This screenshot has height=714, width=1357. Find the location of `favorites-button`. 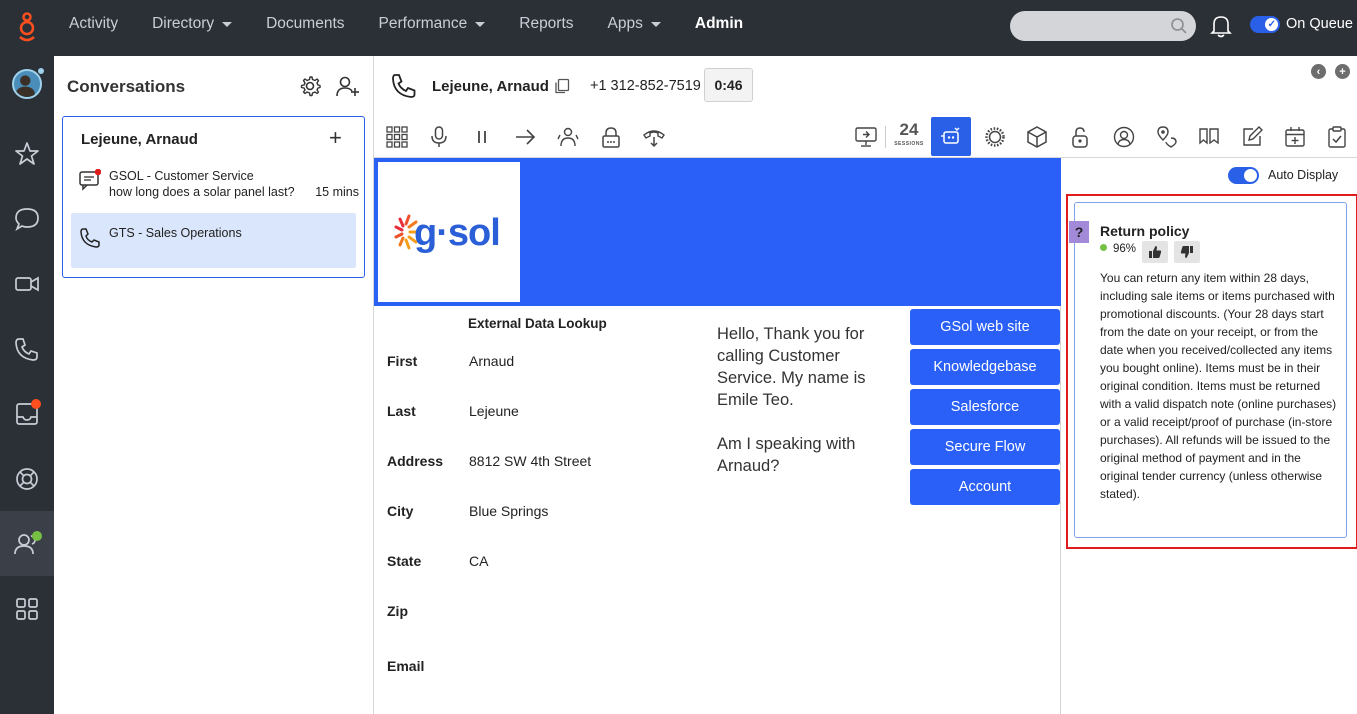

favorites-button is located at coordinates (27, 154).